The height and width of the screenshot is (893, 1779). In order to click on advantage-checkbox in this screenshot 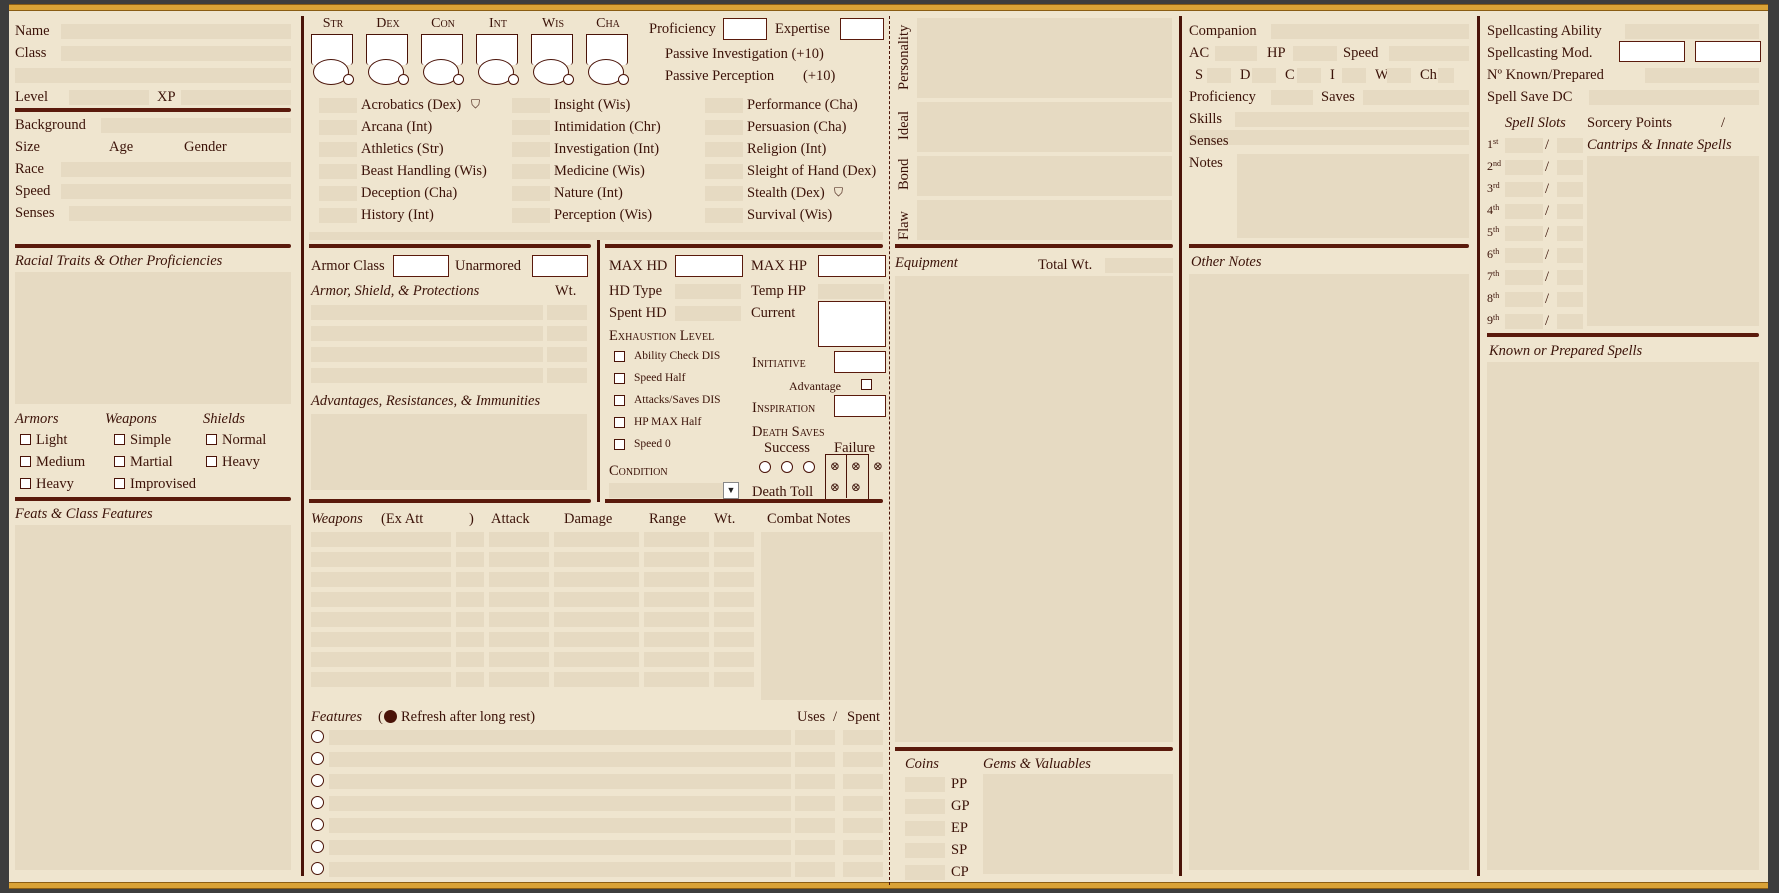, I will do `click(866, 384)`.